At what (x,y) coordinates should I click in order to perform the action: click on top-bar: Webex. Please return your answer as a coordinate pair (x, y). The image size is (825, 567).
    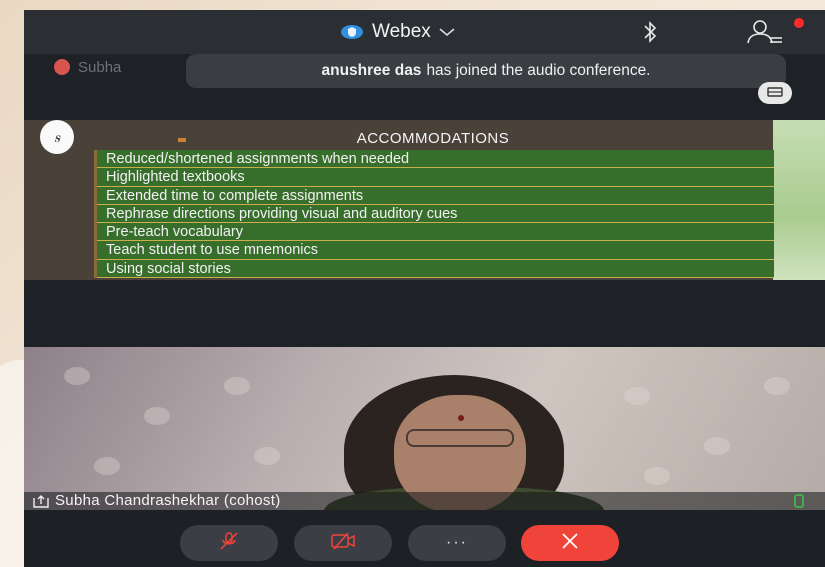
    Looking at the image, I should click on (424, 32).